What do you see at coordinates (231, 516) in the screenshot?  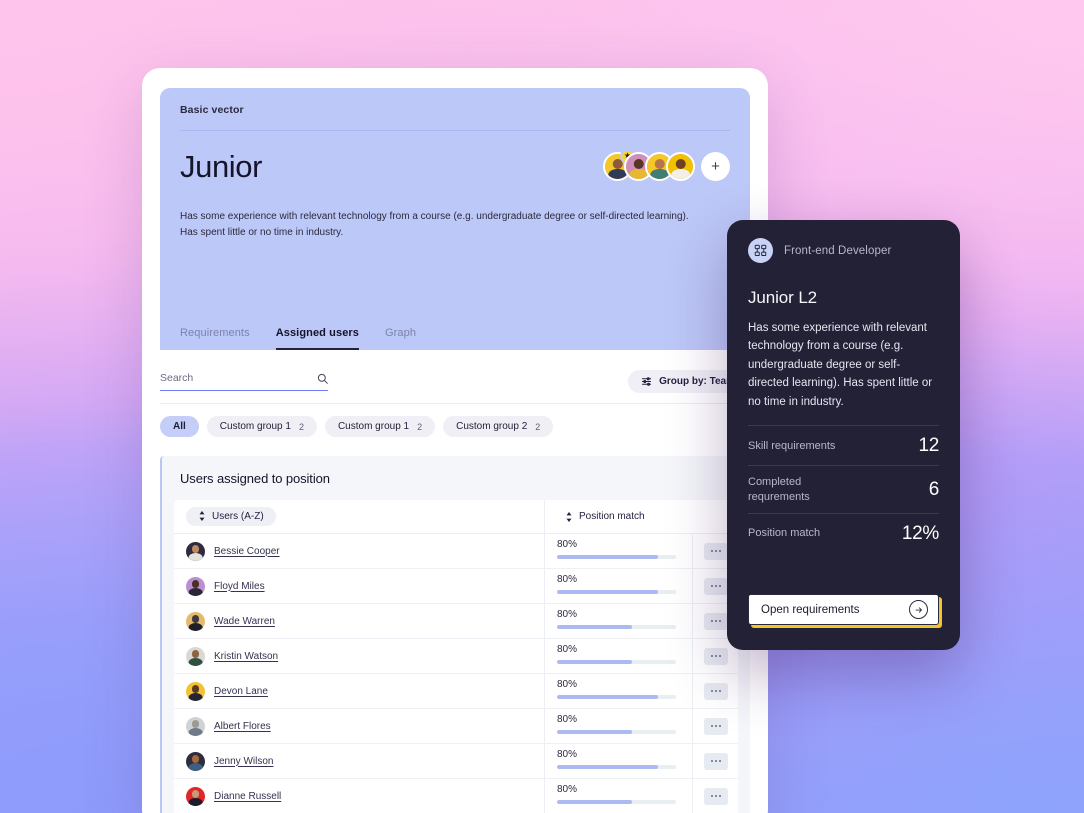 I see `sort-users-button: Users (A-Z)` at bounding box center [231, 516].